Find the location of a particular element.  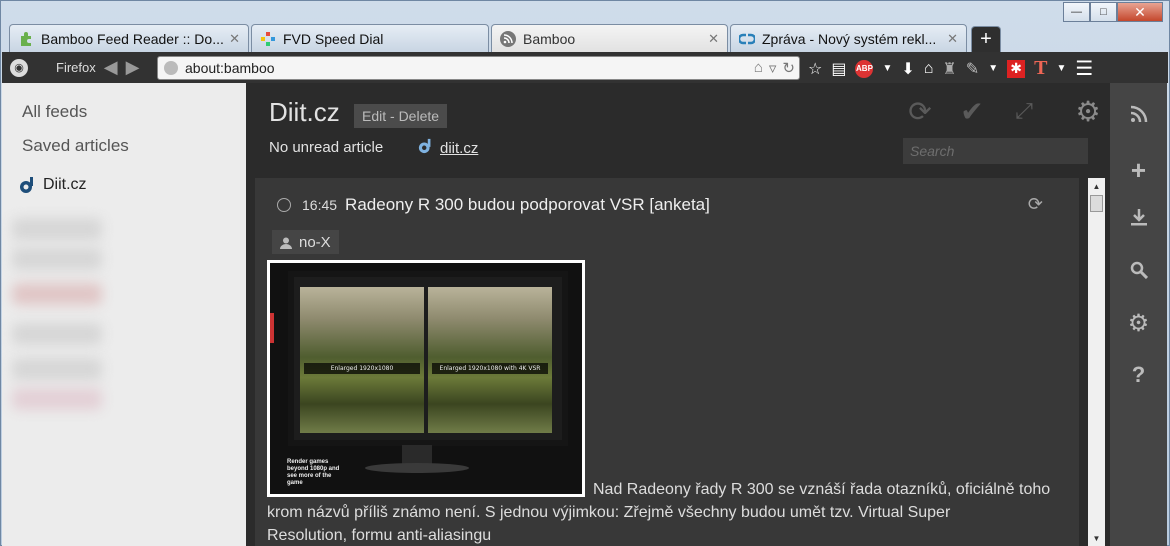

right-sidebar: + ⚙ ? is located at coordinates (1138, 314).